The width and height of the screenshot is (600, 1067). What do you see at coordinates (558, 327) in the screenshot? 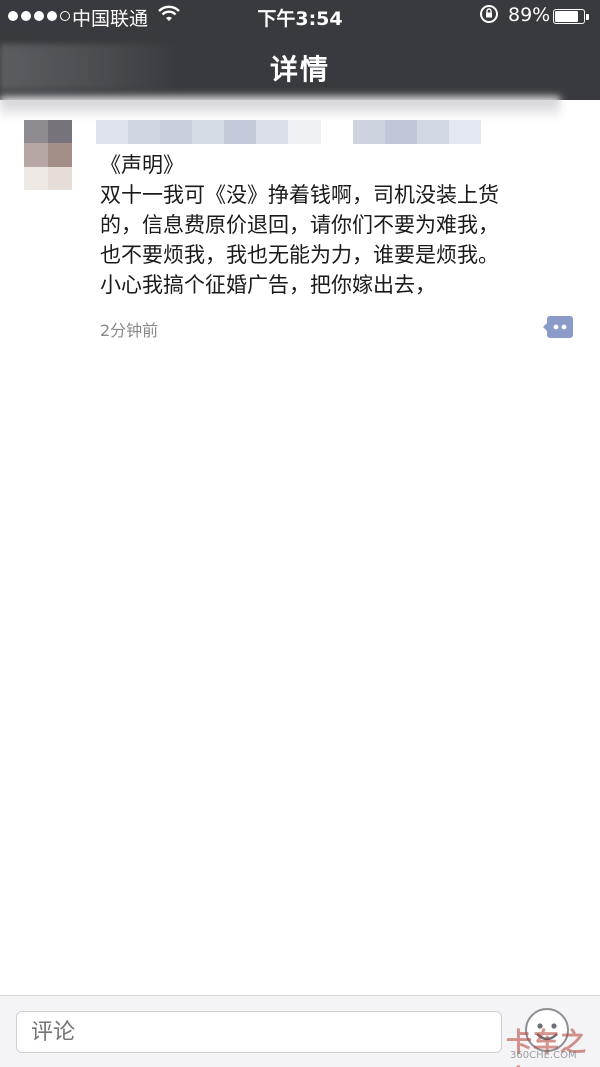
I see `comment-bubble-icon` at bounding box center [558, 327].